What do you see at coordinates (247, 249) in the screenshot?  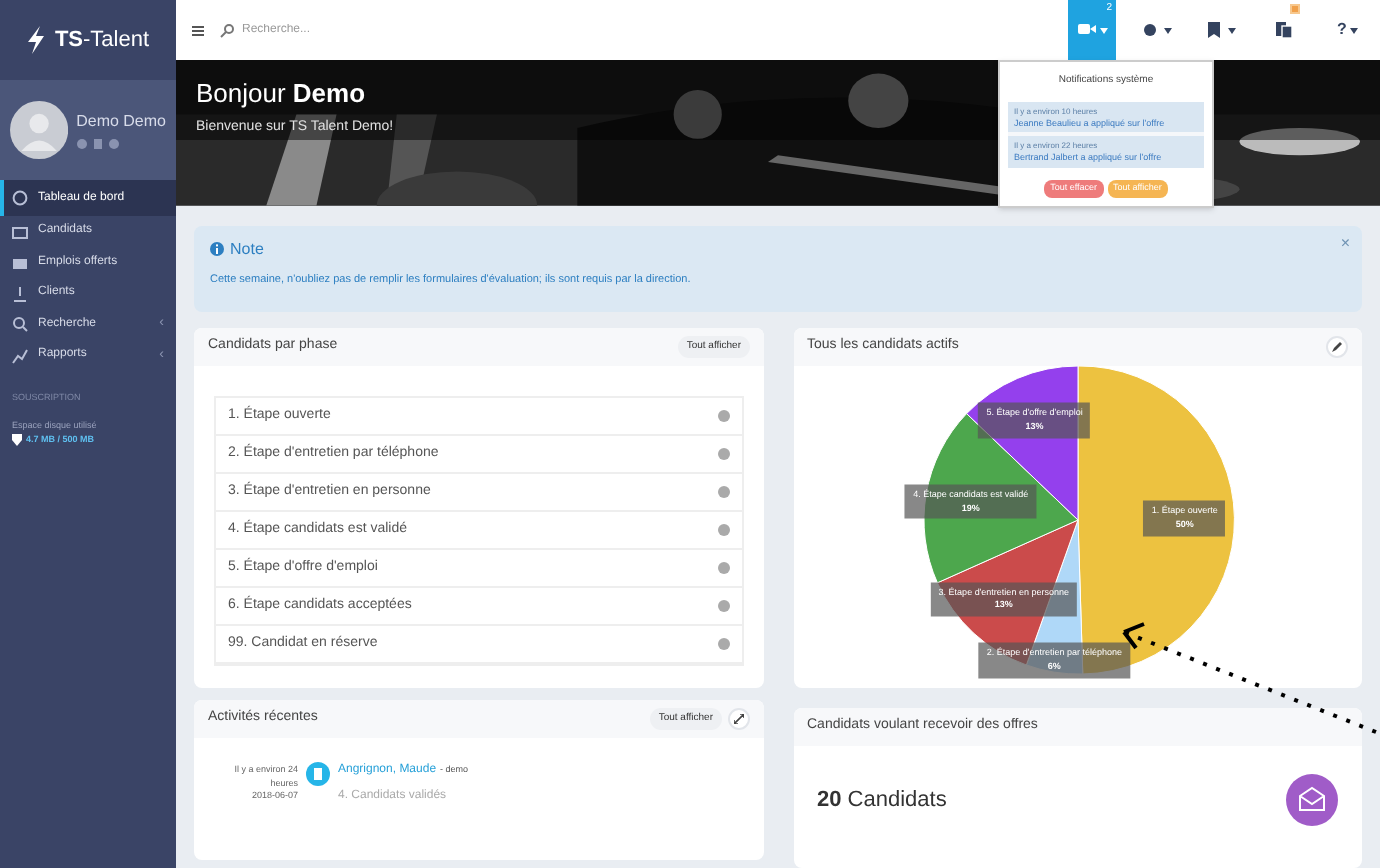 I see `note-title: Note` at bounding box center [247, 249].